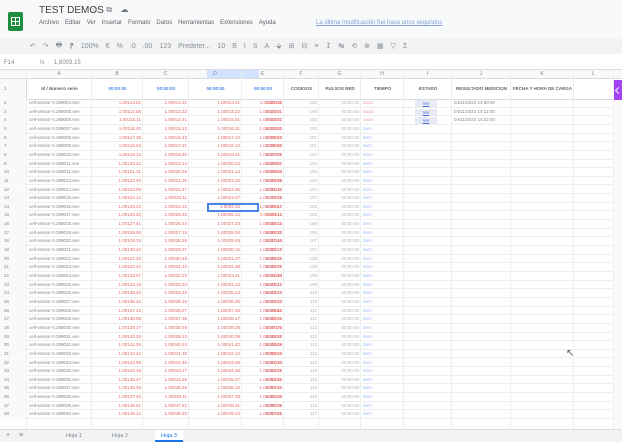 This screenshot has height=442, width=622. Describe the element at coordinates (117, 241) in the screenshot. I see `cell-value: 1.00129.15` at that location.